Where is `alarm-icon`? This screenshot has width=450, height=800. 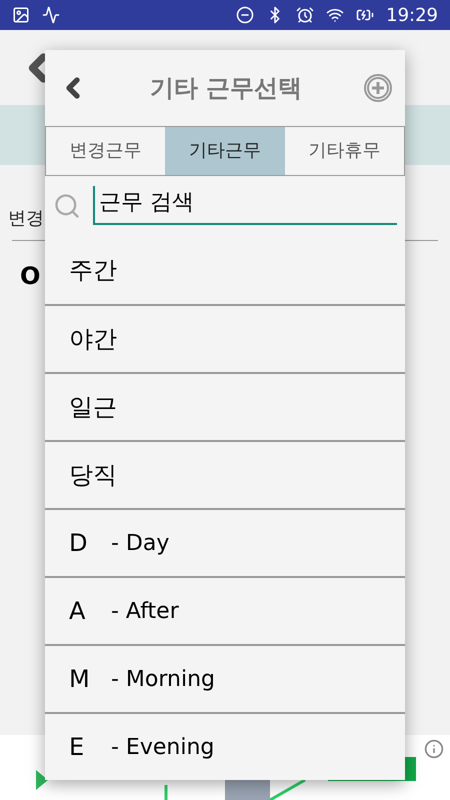
alarm-icon is located at coordinates (305, 15).